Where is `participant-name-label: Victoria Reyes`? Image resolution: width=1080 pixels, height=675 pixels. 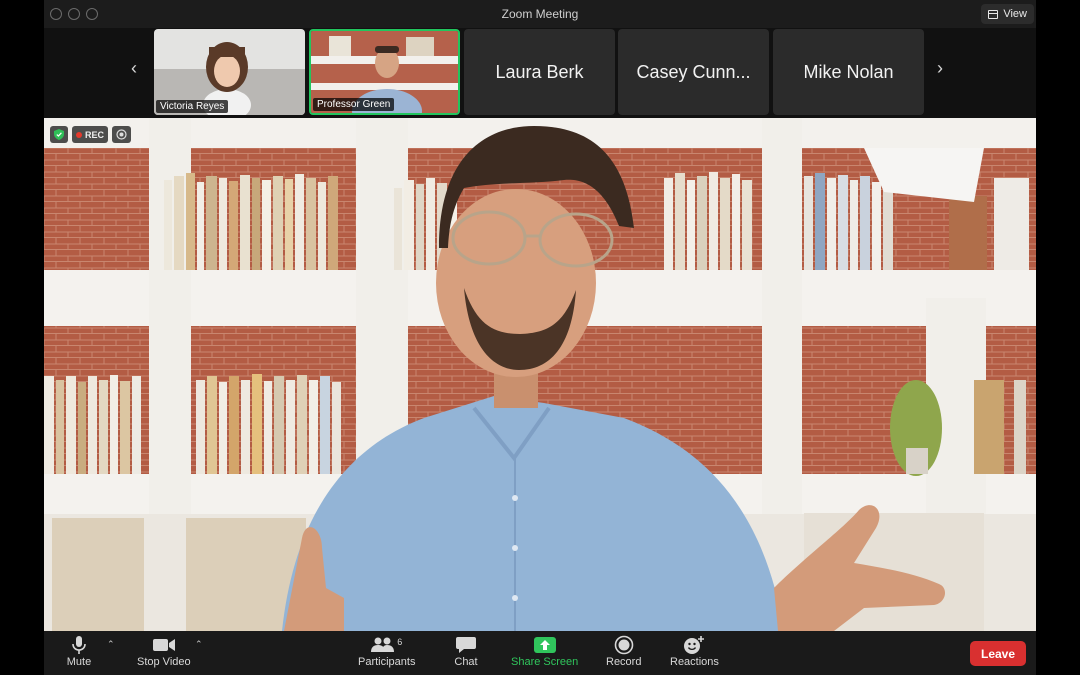
participant-name-label: Victoria Reyes is located at coordinates (192, 106).